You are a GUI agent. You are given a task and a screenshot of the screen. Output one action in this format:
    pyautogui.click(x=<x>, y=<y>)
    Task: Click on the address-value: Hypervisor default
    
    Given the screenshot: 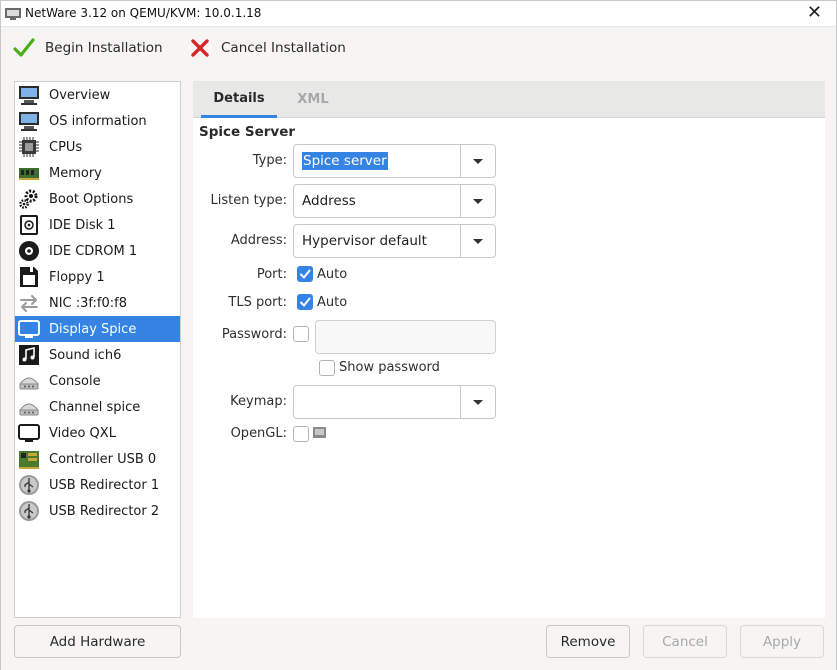 What is the action you would take?
    pyautogui.click(x=364, y=241)
    